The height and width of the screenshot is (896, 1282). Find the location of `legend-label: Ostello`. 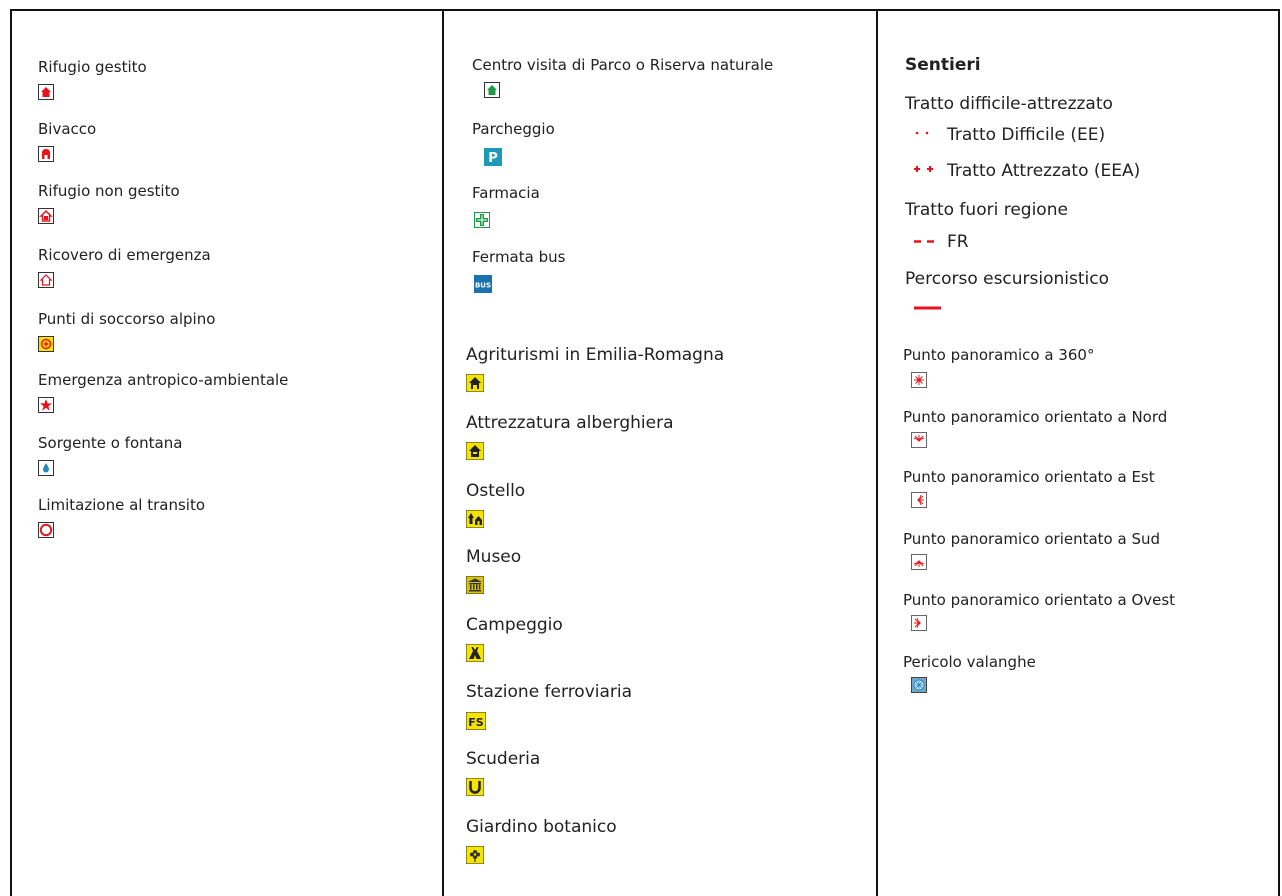

legend-label: Ostello is located at coordinates (496, 491).